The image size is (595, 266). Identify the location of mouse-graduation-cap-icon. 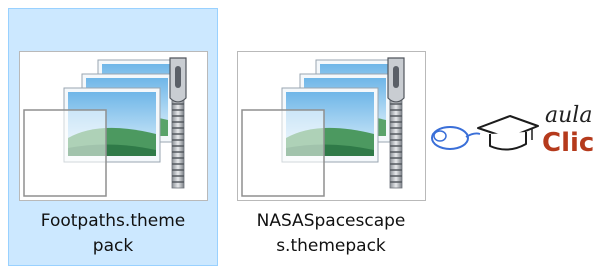
(485, 133).